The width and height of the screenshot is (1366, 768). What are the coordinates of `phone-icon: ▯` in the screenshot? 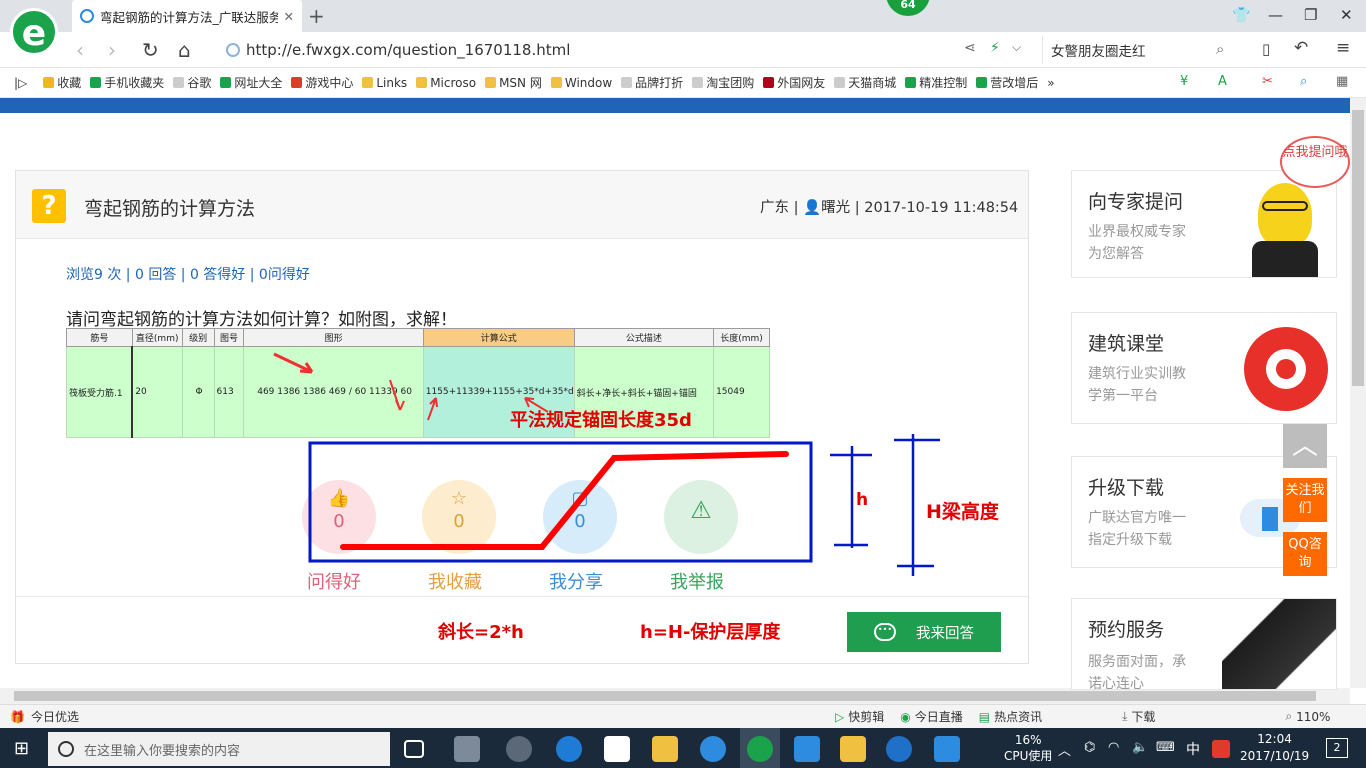 It's located at (1266, 49).